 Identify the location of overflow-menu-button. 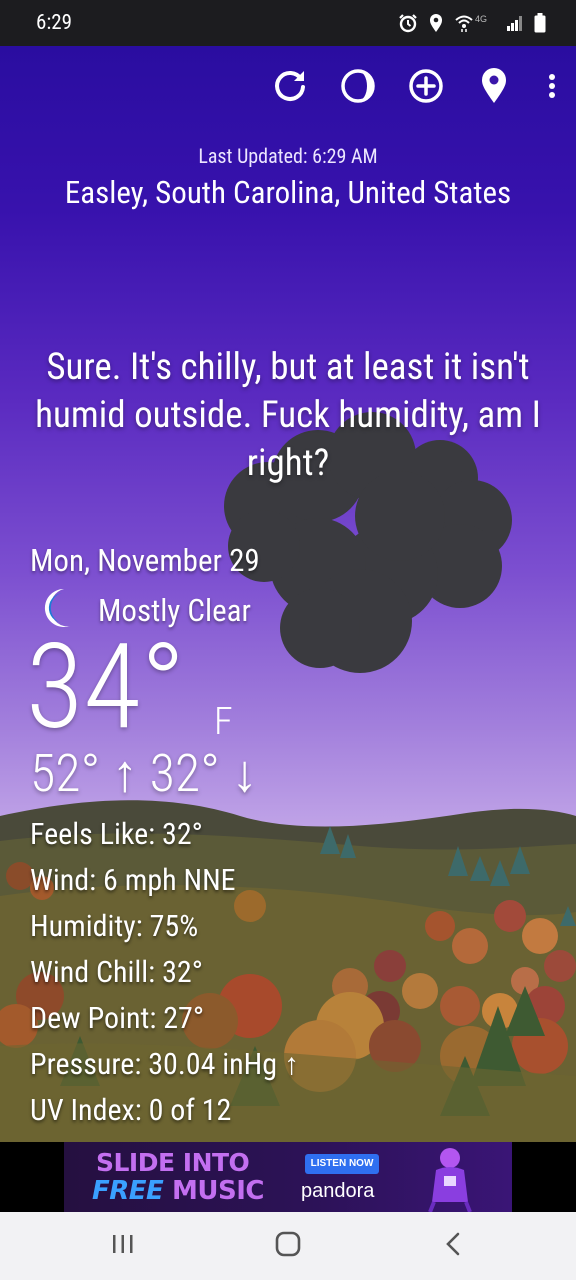
(552, 88).